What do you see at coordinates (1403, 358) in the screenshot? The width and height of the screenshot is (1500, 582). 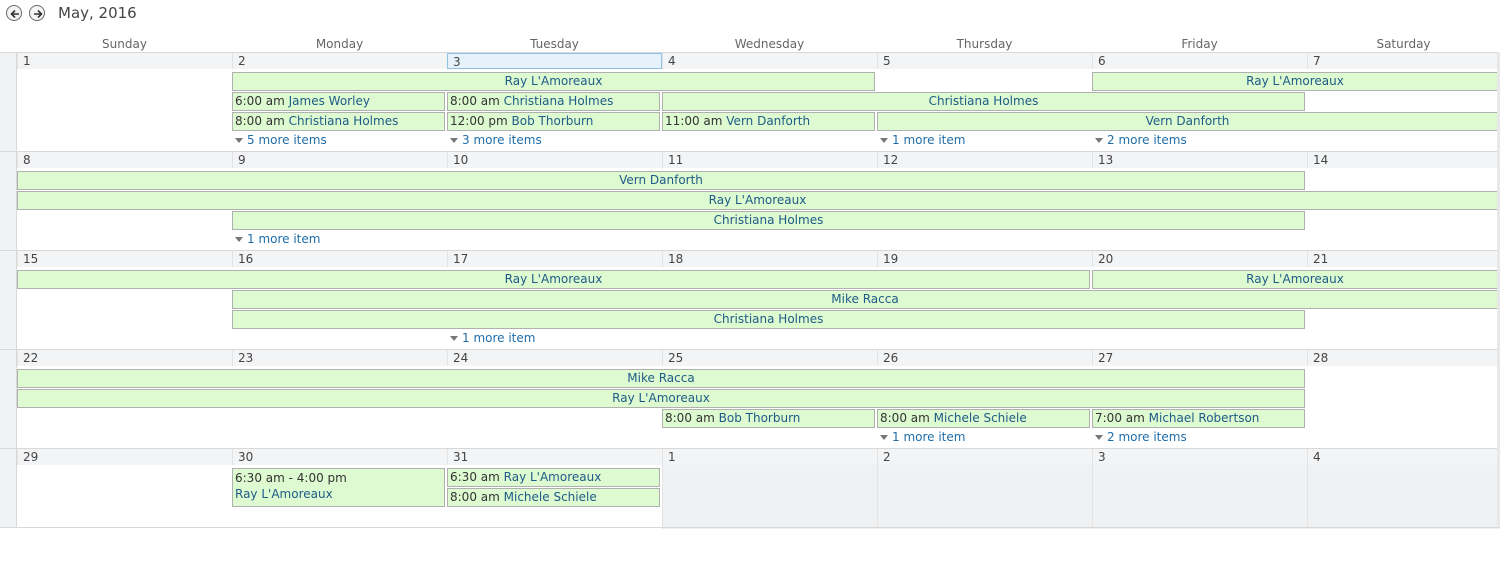 I see `day-number: 28` at bounding box center [1403, 358].